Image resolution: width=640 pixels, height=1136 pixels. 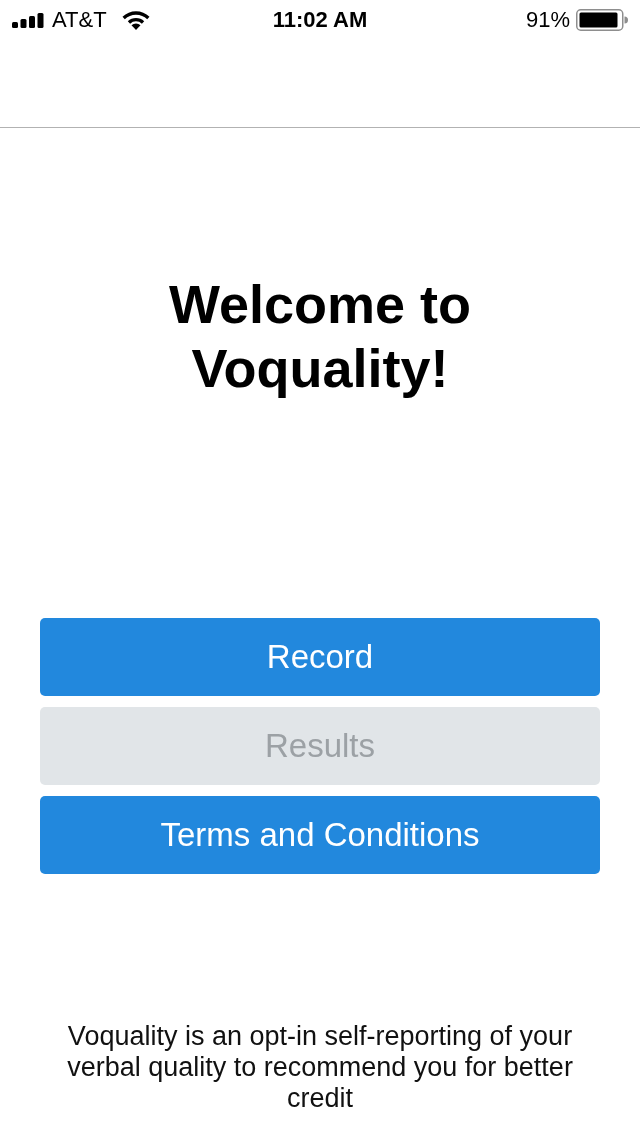 What do you see at coordinates (28, 20) in the screenshot?
I see `signal-icon` at bounding box center [28, 20].